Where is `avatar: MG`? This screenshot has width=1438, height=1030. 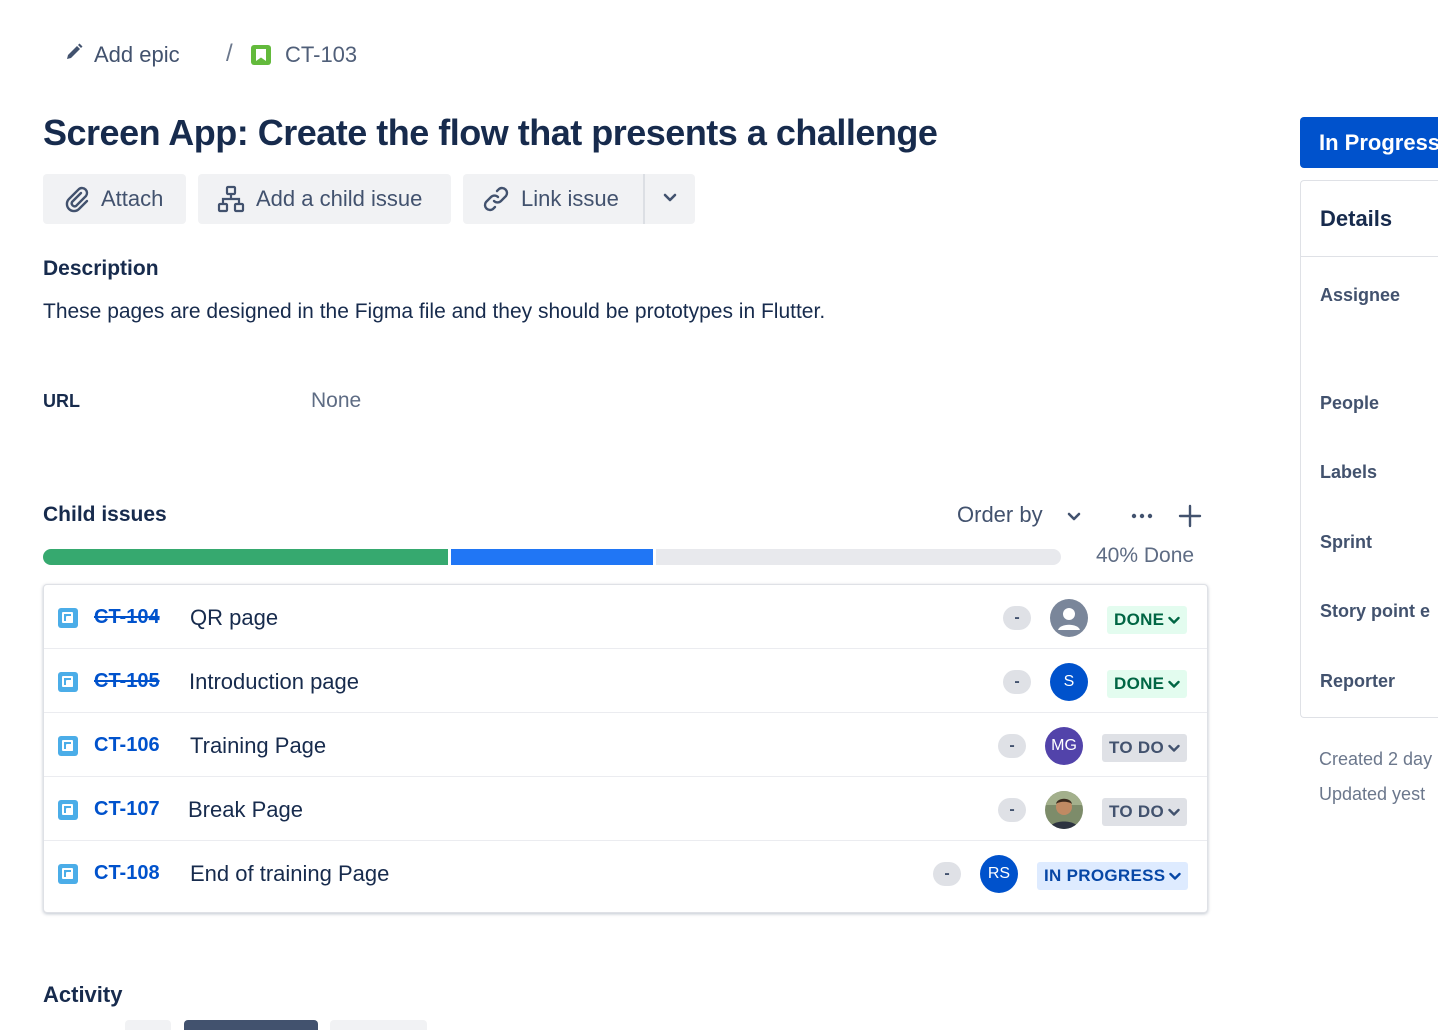 avatar: MG is located at coordinates (1064, 746).